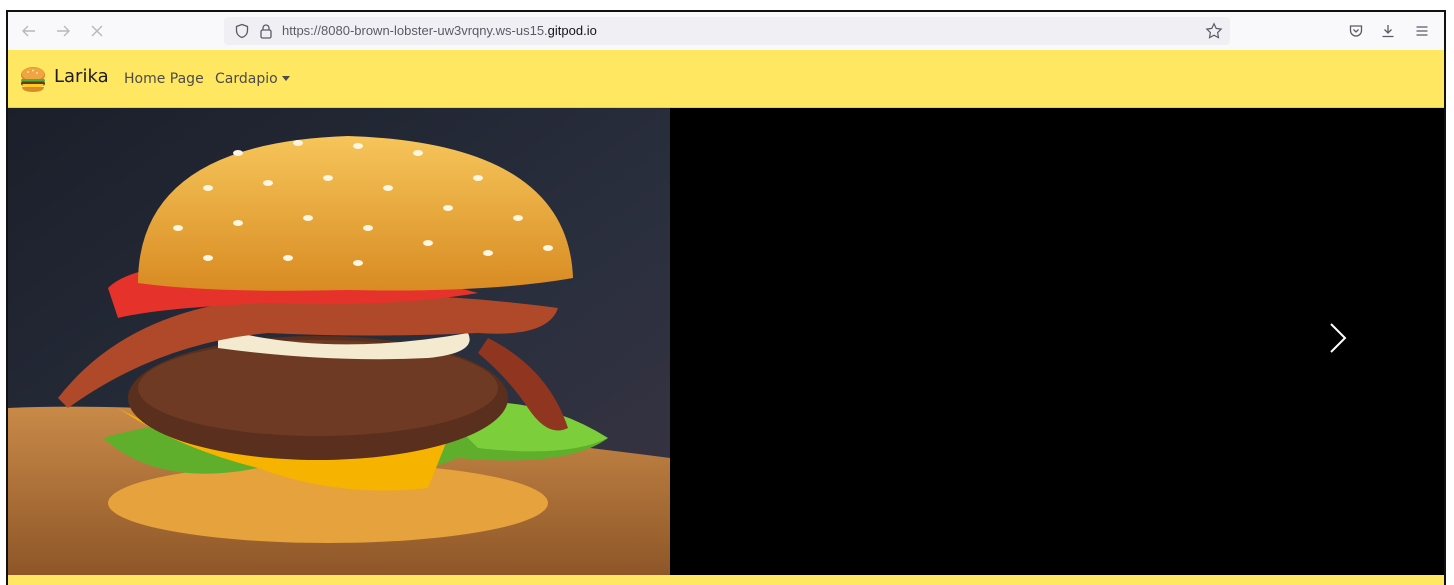 The height and width of the screenshot is (585, 1454). Describe the element at coordinates (266, 31) in the screenshot. I see `lock-icon` at that location.